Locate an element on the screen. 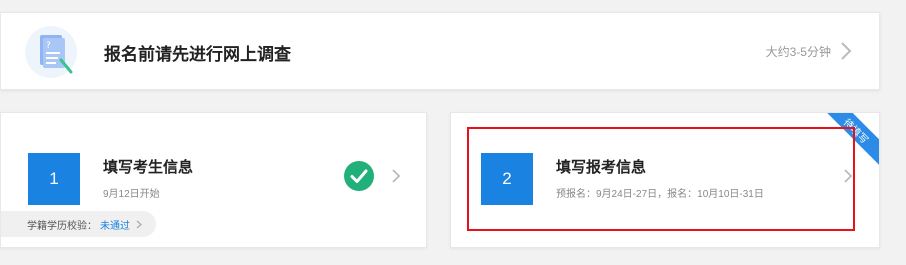 This screenshot has height=265, width=906. survey-title: 报名前请先进行网上调查 is located at coordinates (197, 54).